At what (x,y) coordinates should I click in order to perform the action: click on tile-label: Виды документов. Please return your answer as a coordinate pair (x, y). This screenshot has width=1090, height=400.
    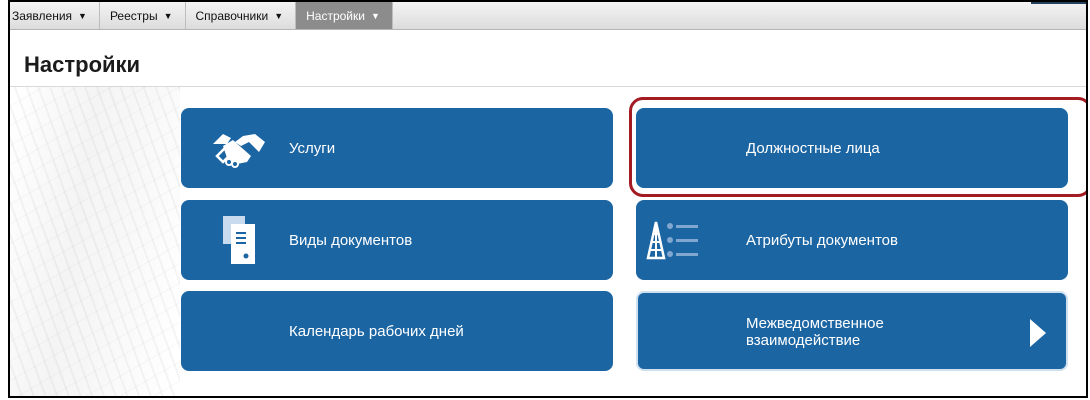
    Looking at the image, I should click on (351, 240).